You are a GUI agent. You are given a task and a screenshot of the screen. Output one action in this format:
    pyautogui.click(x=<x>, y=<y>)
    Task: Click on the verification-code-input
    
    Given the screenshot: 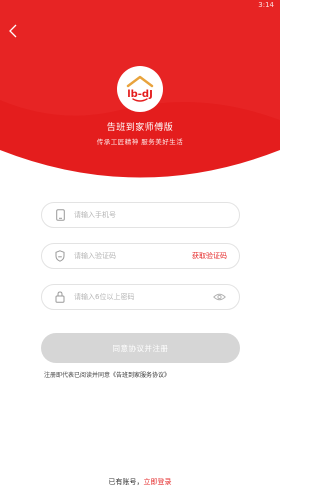 What is the action you would take?
    pyautogui.click(x=133, y=256)
    